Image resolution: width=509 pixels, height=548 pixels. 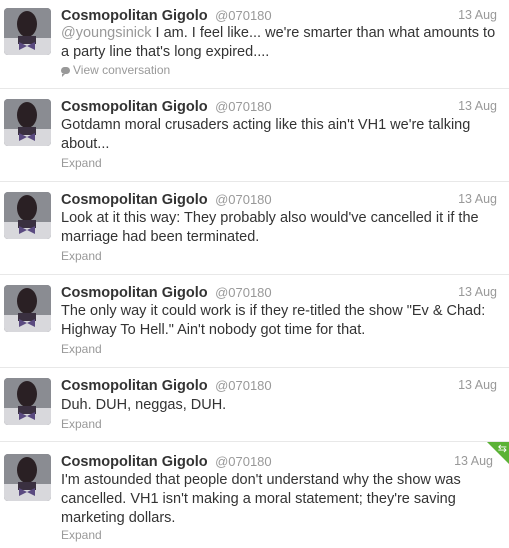 I want to click on speech-bubble-icon, so click(x=65, y=72).